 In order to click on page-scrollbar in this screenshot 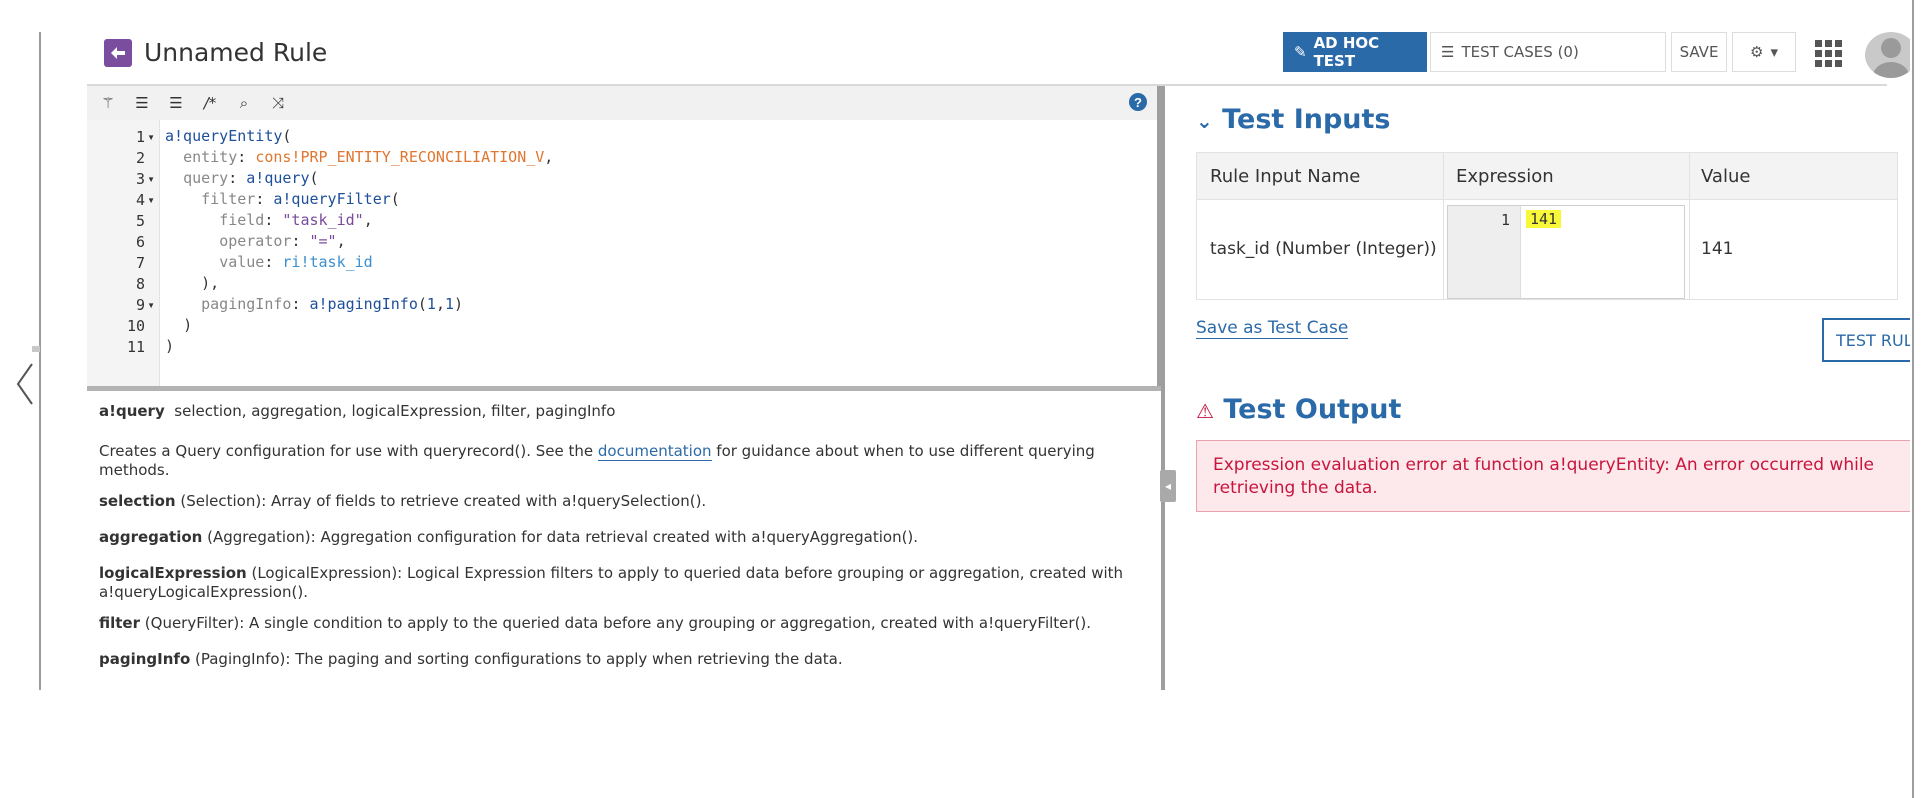, I will do `click(1921, 399)`.